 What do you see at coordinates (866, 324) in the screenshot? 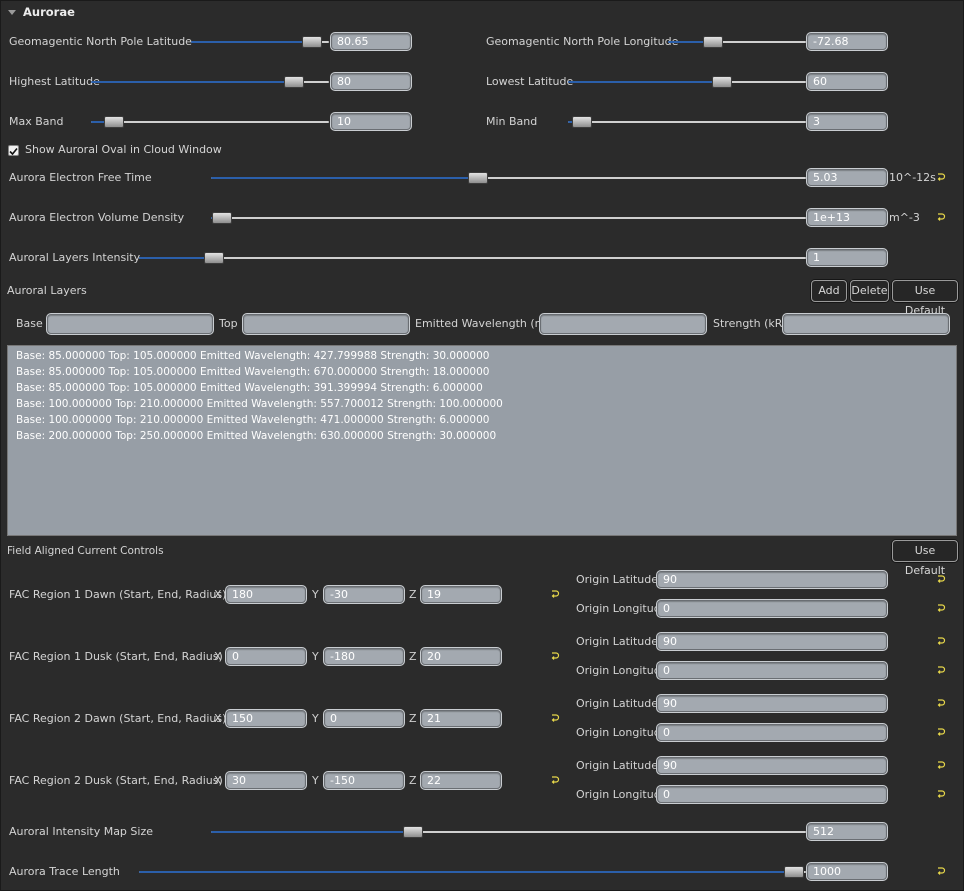
I see `strength-input` at bounding box center [866, 324].